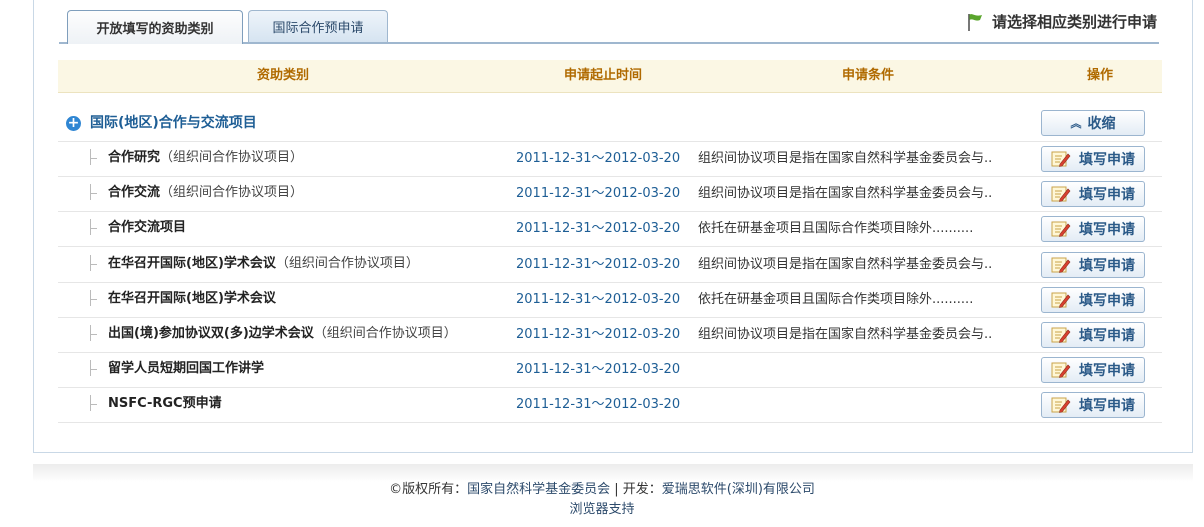 The width and height of the screenshot is (1204, 527). What do you see at coordinates (610, 124) in the screenshot?
I see `group-row: + 国际(地区)合作与交流项目 ︽ 收缩` at bounding box center [610, 124].